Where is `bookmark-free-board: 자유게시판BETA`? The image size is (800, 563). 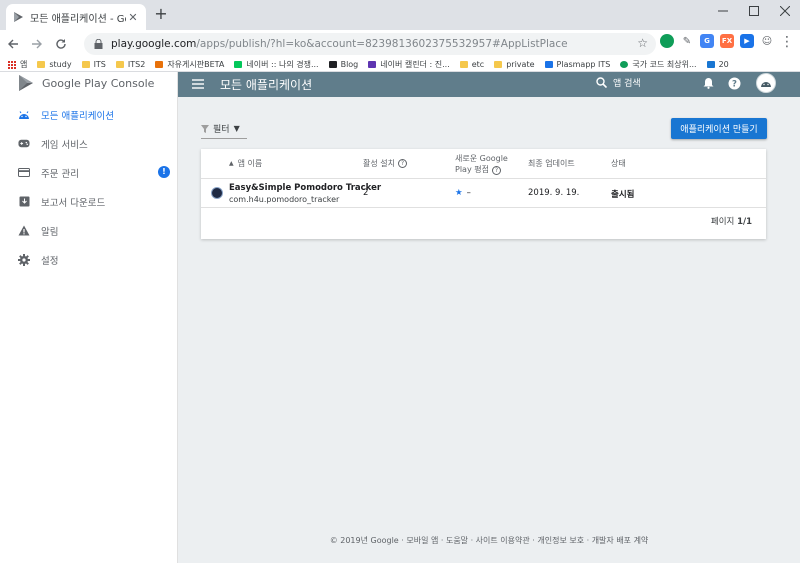
bookmark-free-board: 자유게시판BETA is located at coordinates (189, 64).